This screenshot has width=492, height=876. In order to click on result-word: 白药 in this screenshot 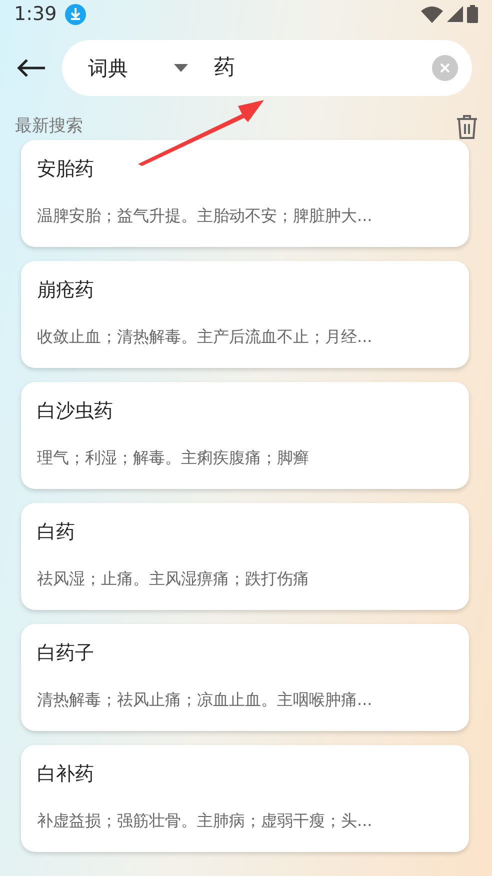, I will do `click(56, 532)`.